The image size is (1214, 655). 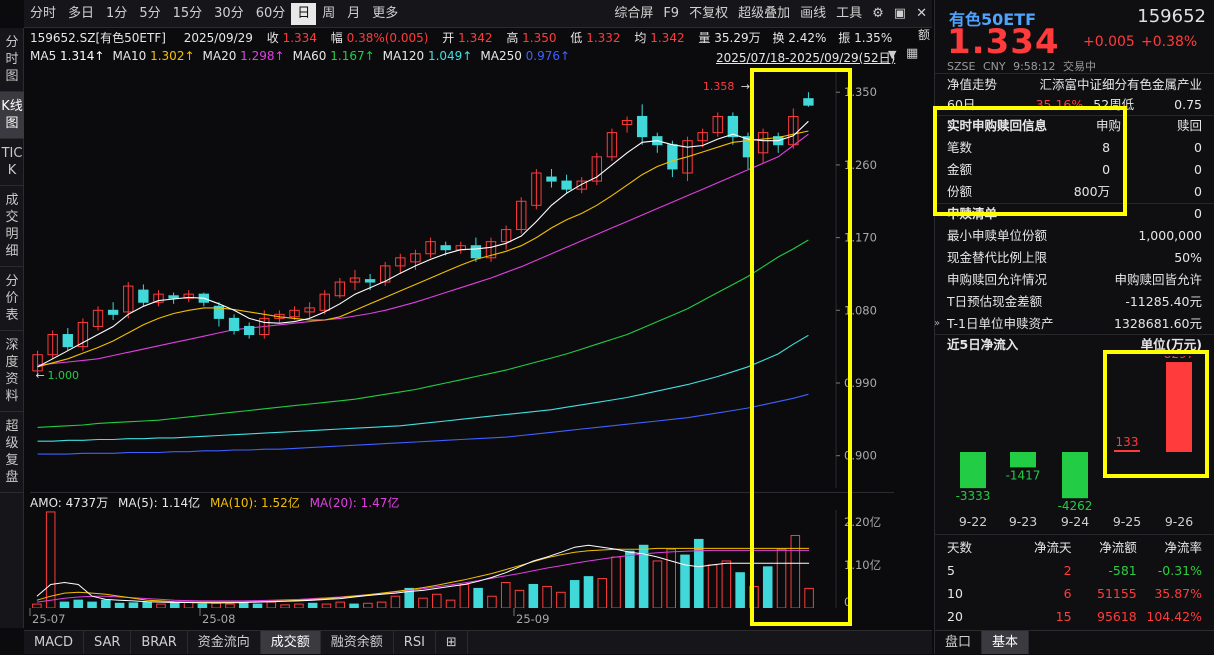 I want to click on period-tab-3: 5分, so click(x=149, y=14).